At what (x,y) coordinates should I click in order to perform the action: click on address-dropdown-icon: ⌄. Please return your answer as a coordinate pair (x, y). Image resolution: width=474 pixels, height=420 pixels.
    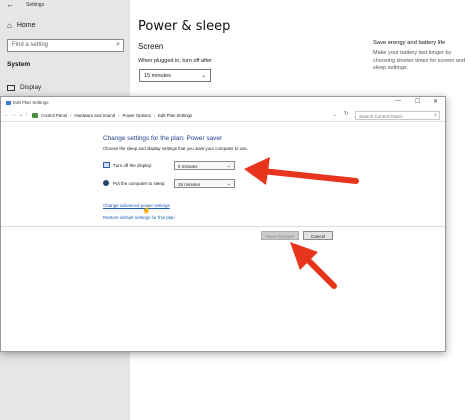
    Looking at the image, I should click on (335, 115).